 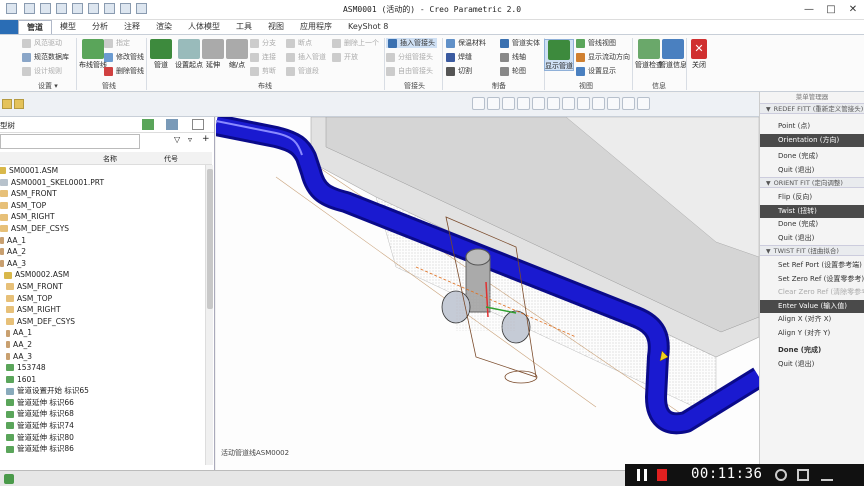 What do you see at coordinates (812, 182) in the screenshot?
I see `menu-section-orient-fit: ▼ ORIENT FIT (定向调整)` at bounding box center [812, 182].